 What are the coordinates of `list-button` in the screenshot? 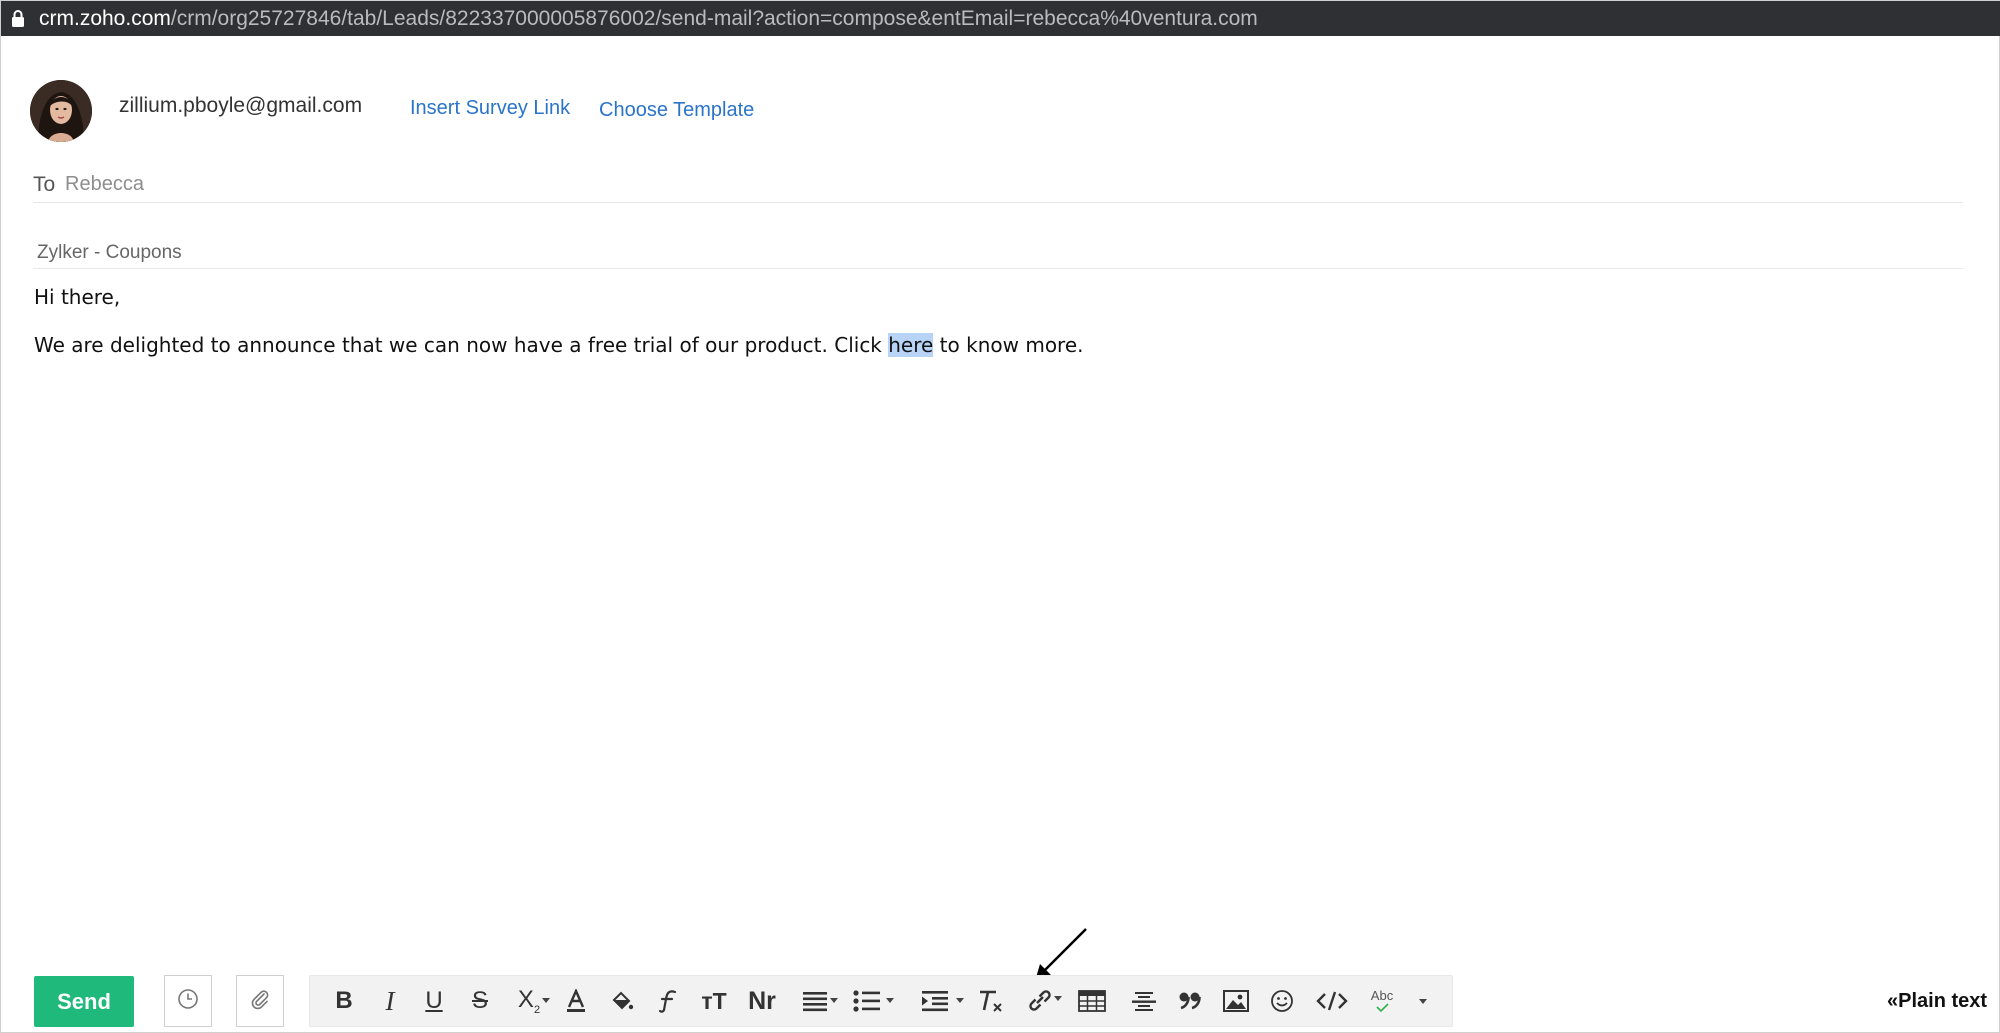 It's located at (869, 1001).